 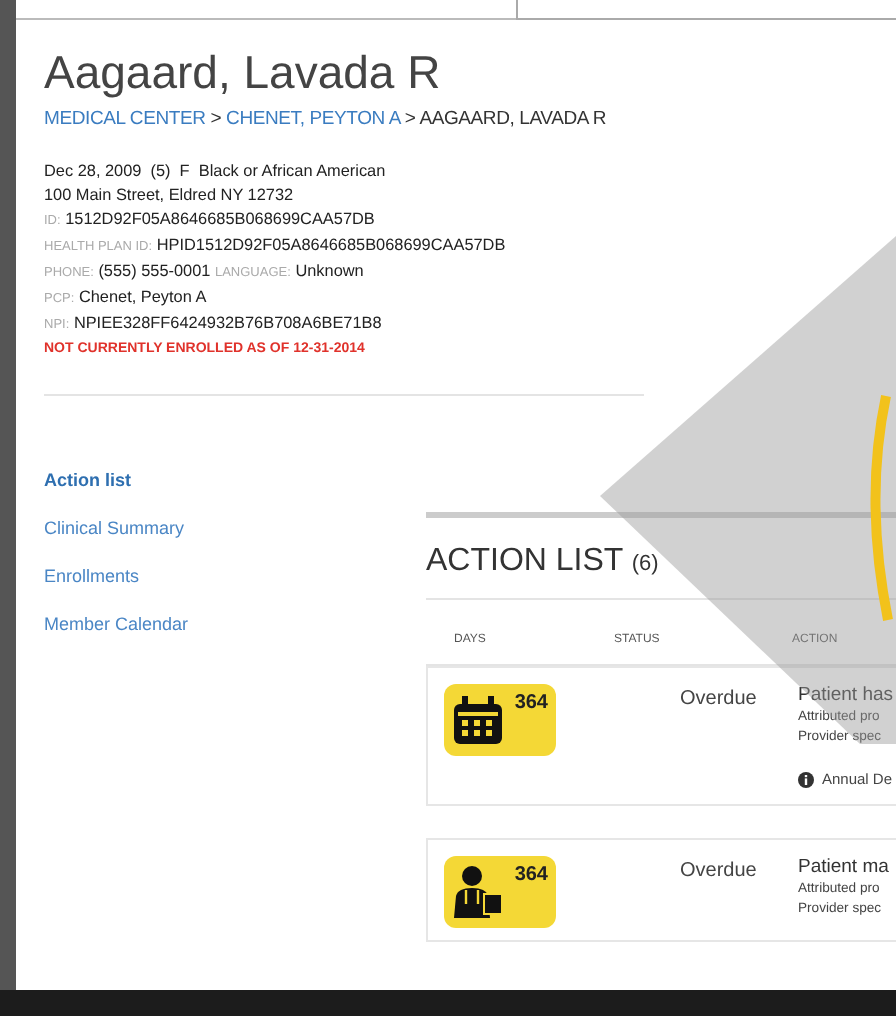 I want to click on field-value: 100 Main Street, Eldred NY 12732, so click(x=169, y=194).